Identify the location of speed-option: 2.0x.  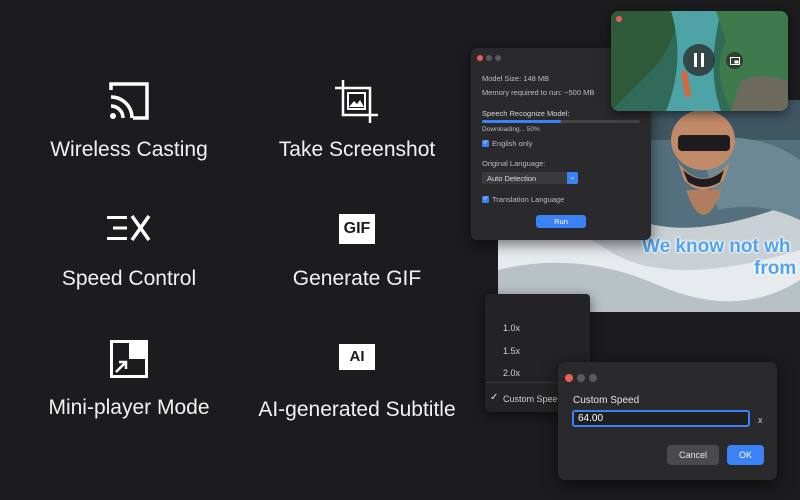
(511, 373).